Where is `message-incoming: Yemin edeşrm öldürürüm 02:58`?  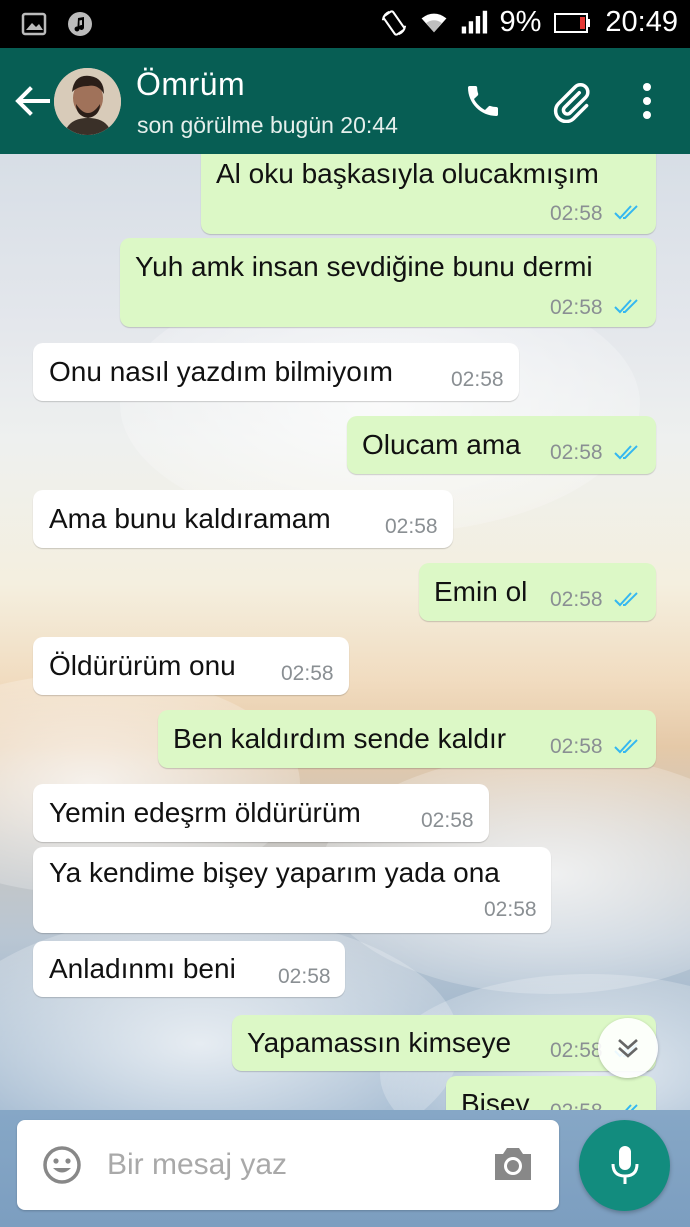 message-incoming: Yemin edeşrm öldürürüm 02:58 is located at coordinates (261, 813).